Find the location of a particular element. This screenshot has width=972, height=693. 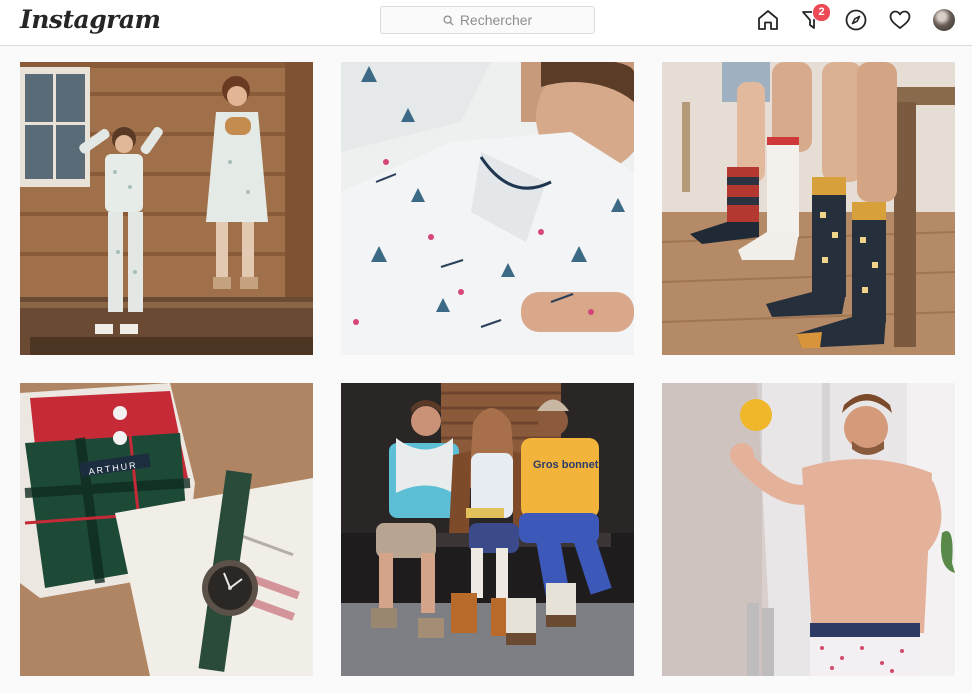

post-image-5: Gros bonnet is located at coordinates (487, 529).